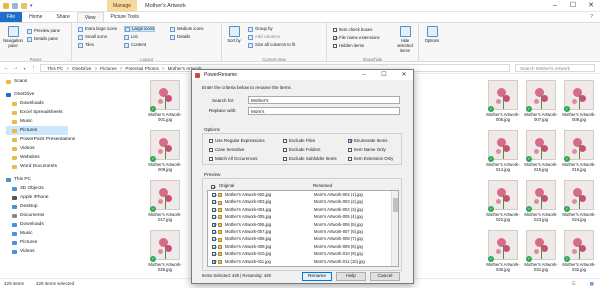 This screenshot has width=600, height=288. Describe the element at coordinates (541, 251) in the screenshot. I see `thumbnail: ✓ Mother's Artwork-031.jpg` at that location.